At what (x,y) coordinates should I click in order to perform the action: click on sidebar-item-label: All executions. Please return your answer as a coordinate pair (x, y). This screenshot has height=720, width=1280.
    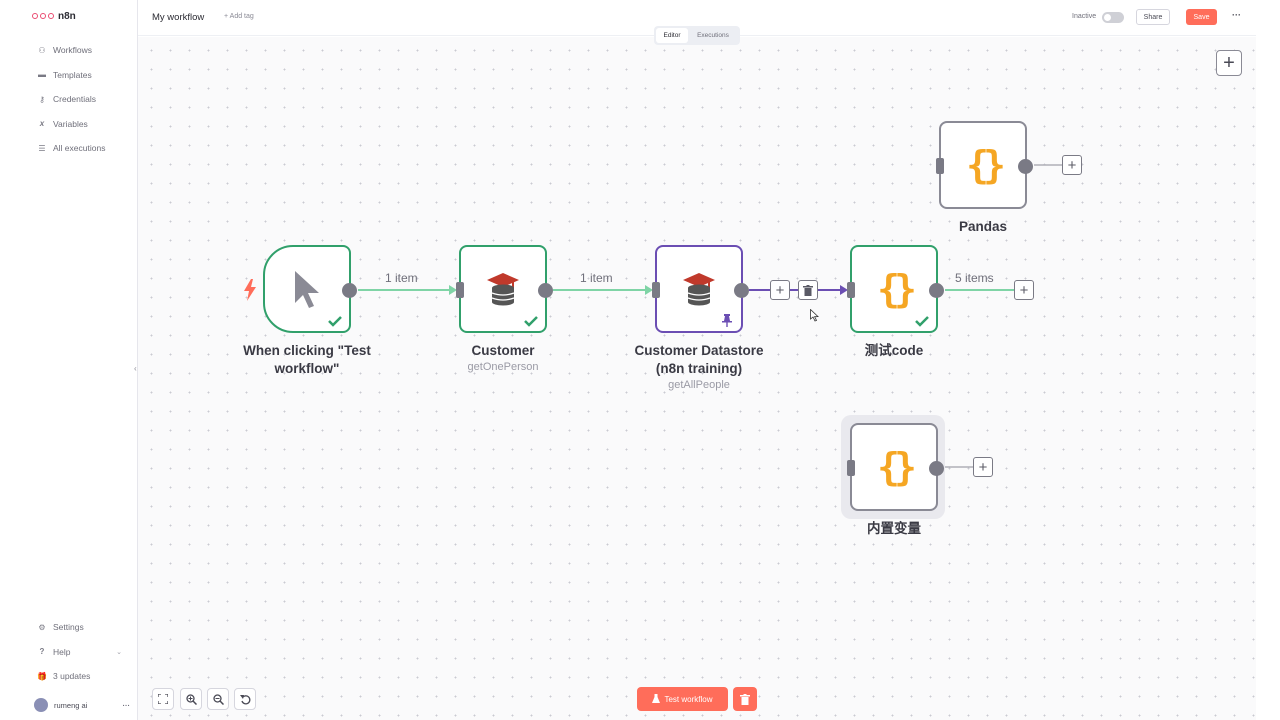
    Looking at the image, I should click on (79, 148).